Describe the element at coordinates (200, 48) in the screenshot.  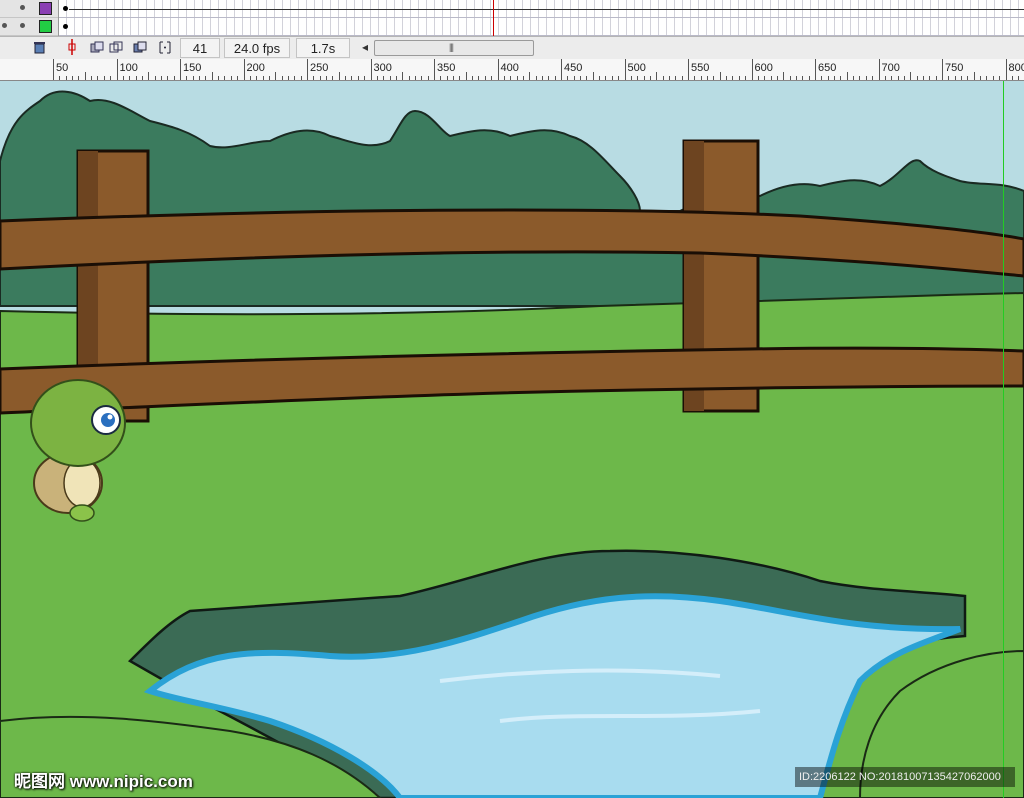
I see `current-frame-field: 41` at that location.